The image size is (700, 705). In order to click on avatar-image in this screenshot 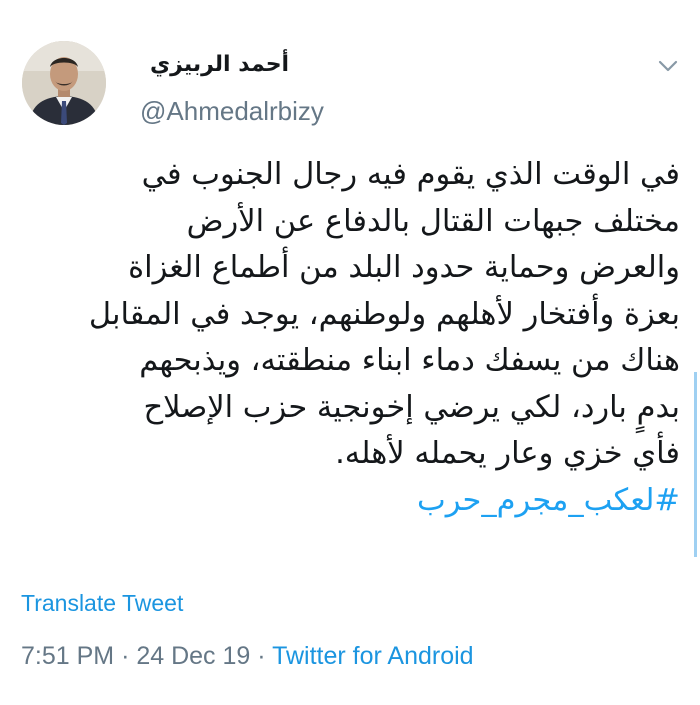, I will do `click(64, 83)`.